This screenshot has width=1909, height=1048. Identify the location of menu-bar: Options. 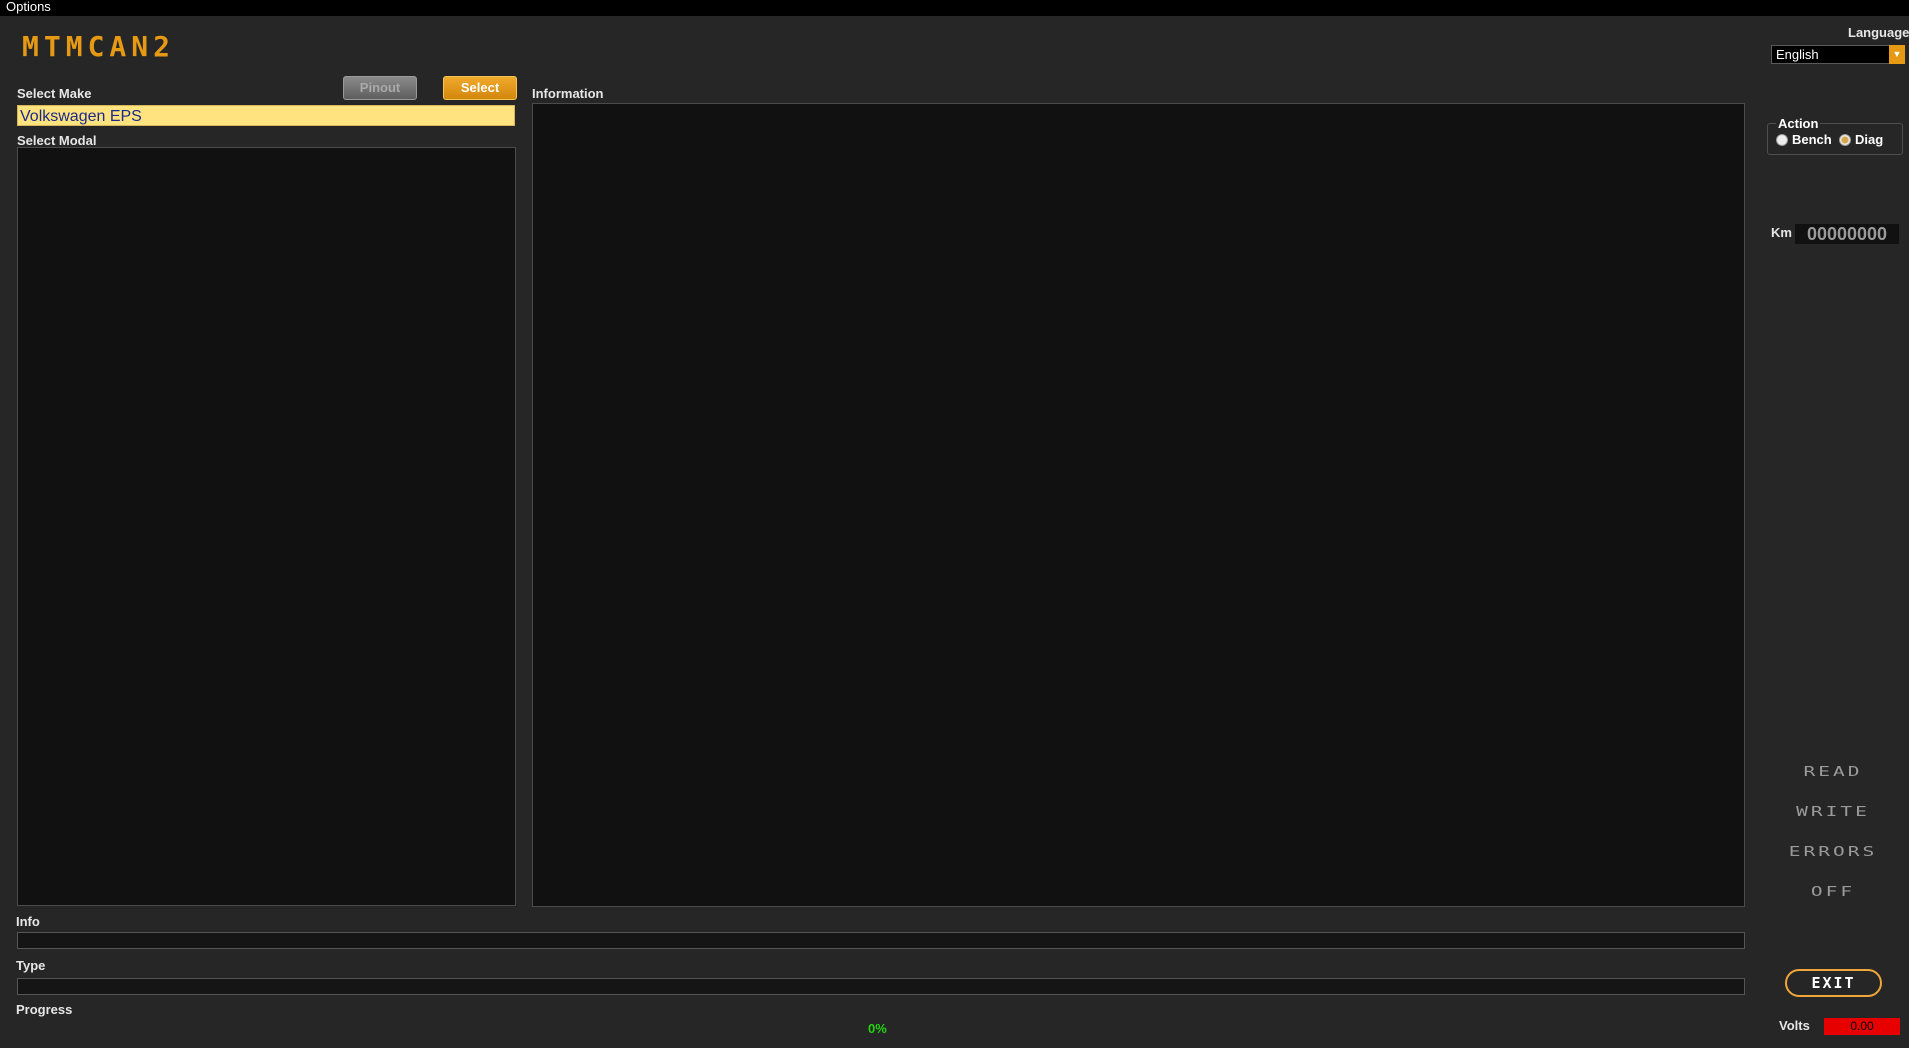
(954, 8).